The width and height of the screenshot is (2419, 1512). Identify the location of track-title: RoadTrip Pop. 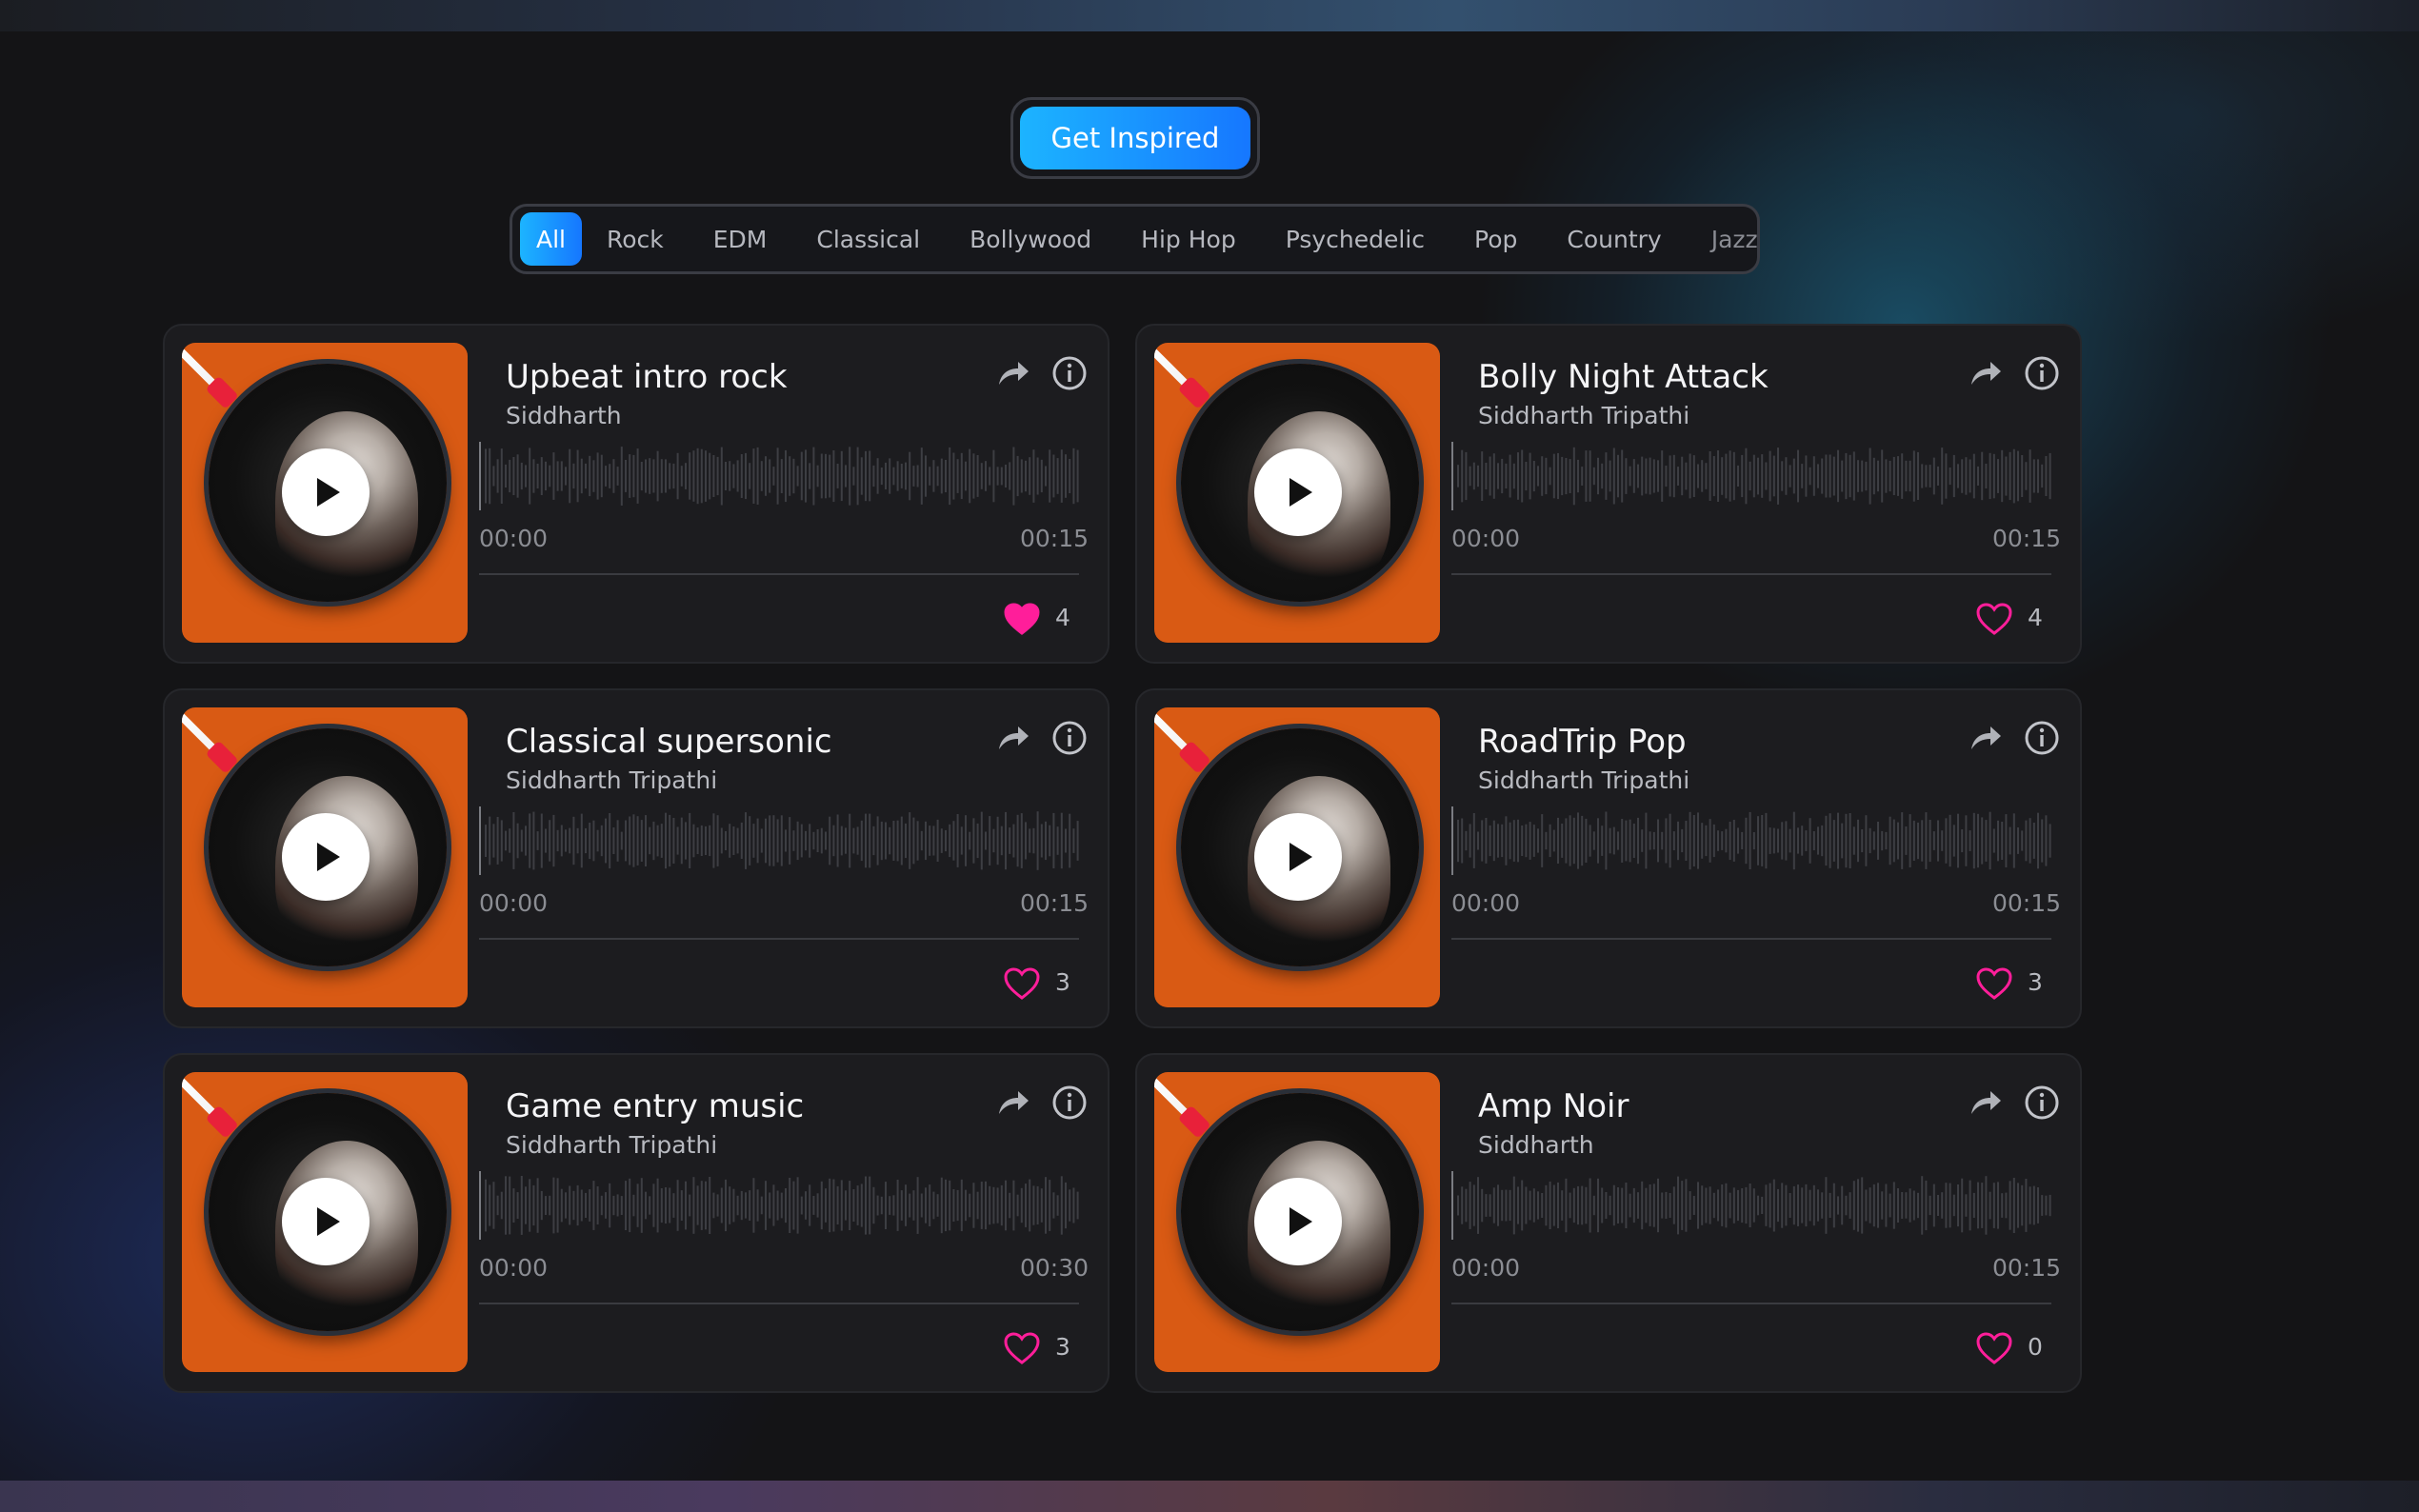
(1582, 742).